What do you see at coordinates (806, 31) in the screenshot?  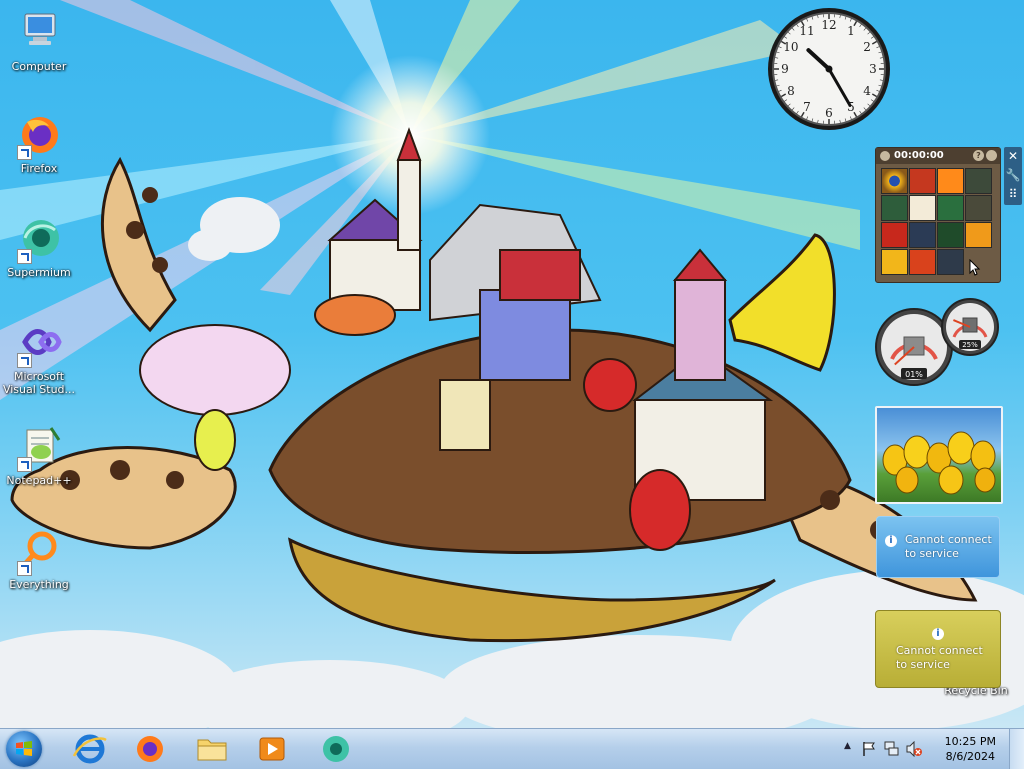 I see `clock-numeral: 11` at bounding box center [806, 31].